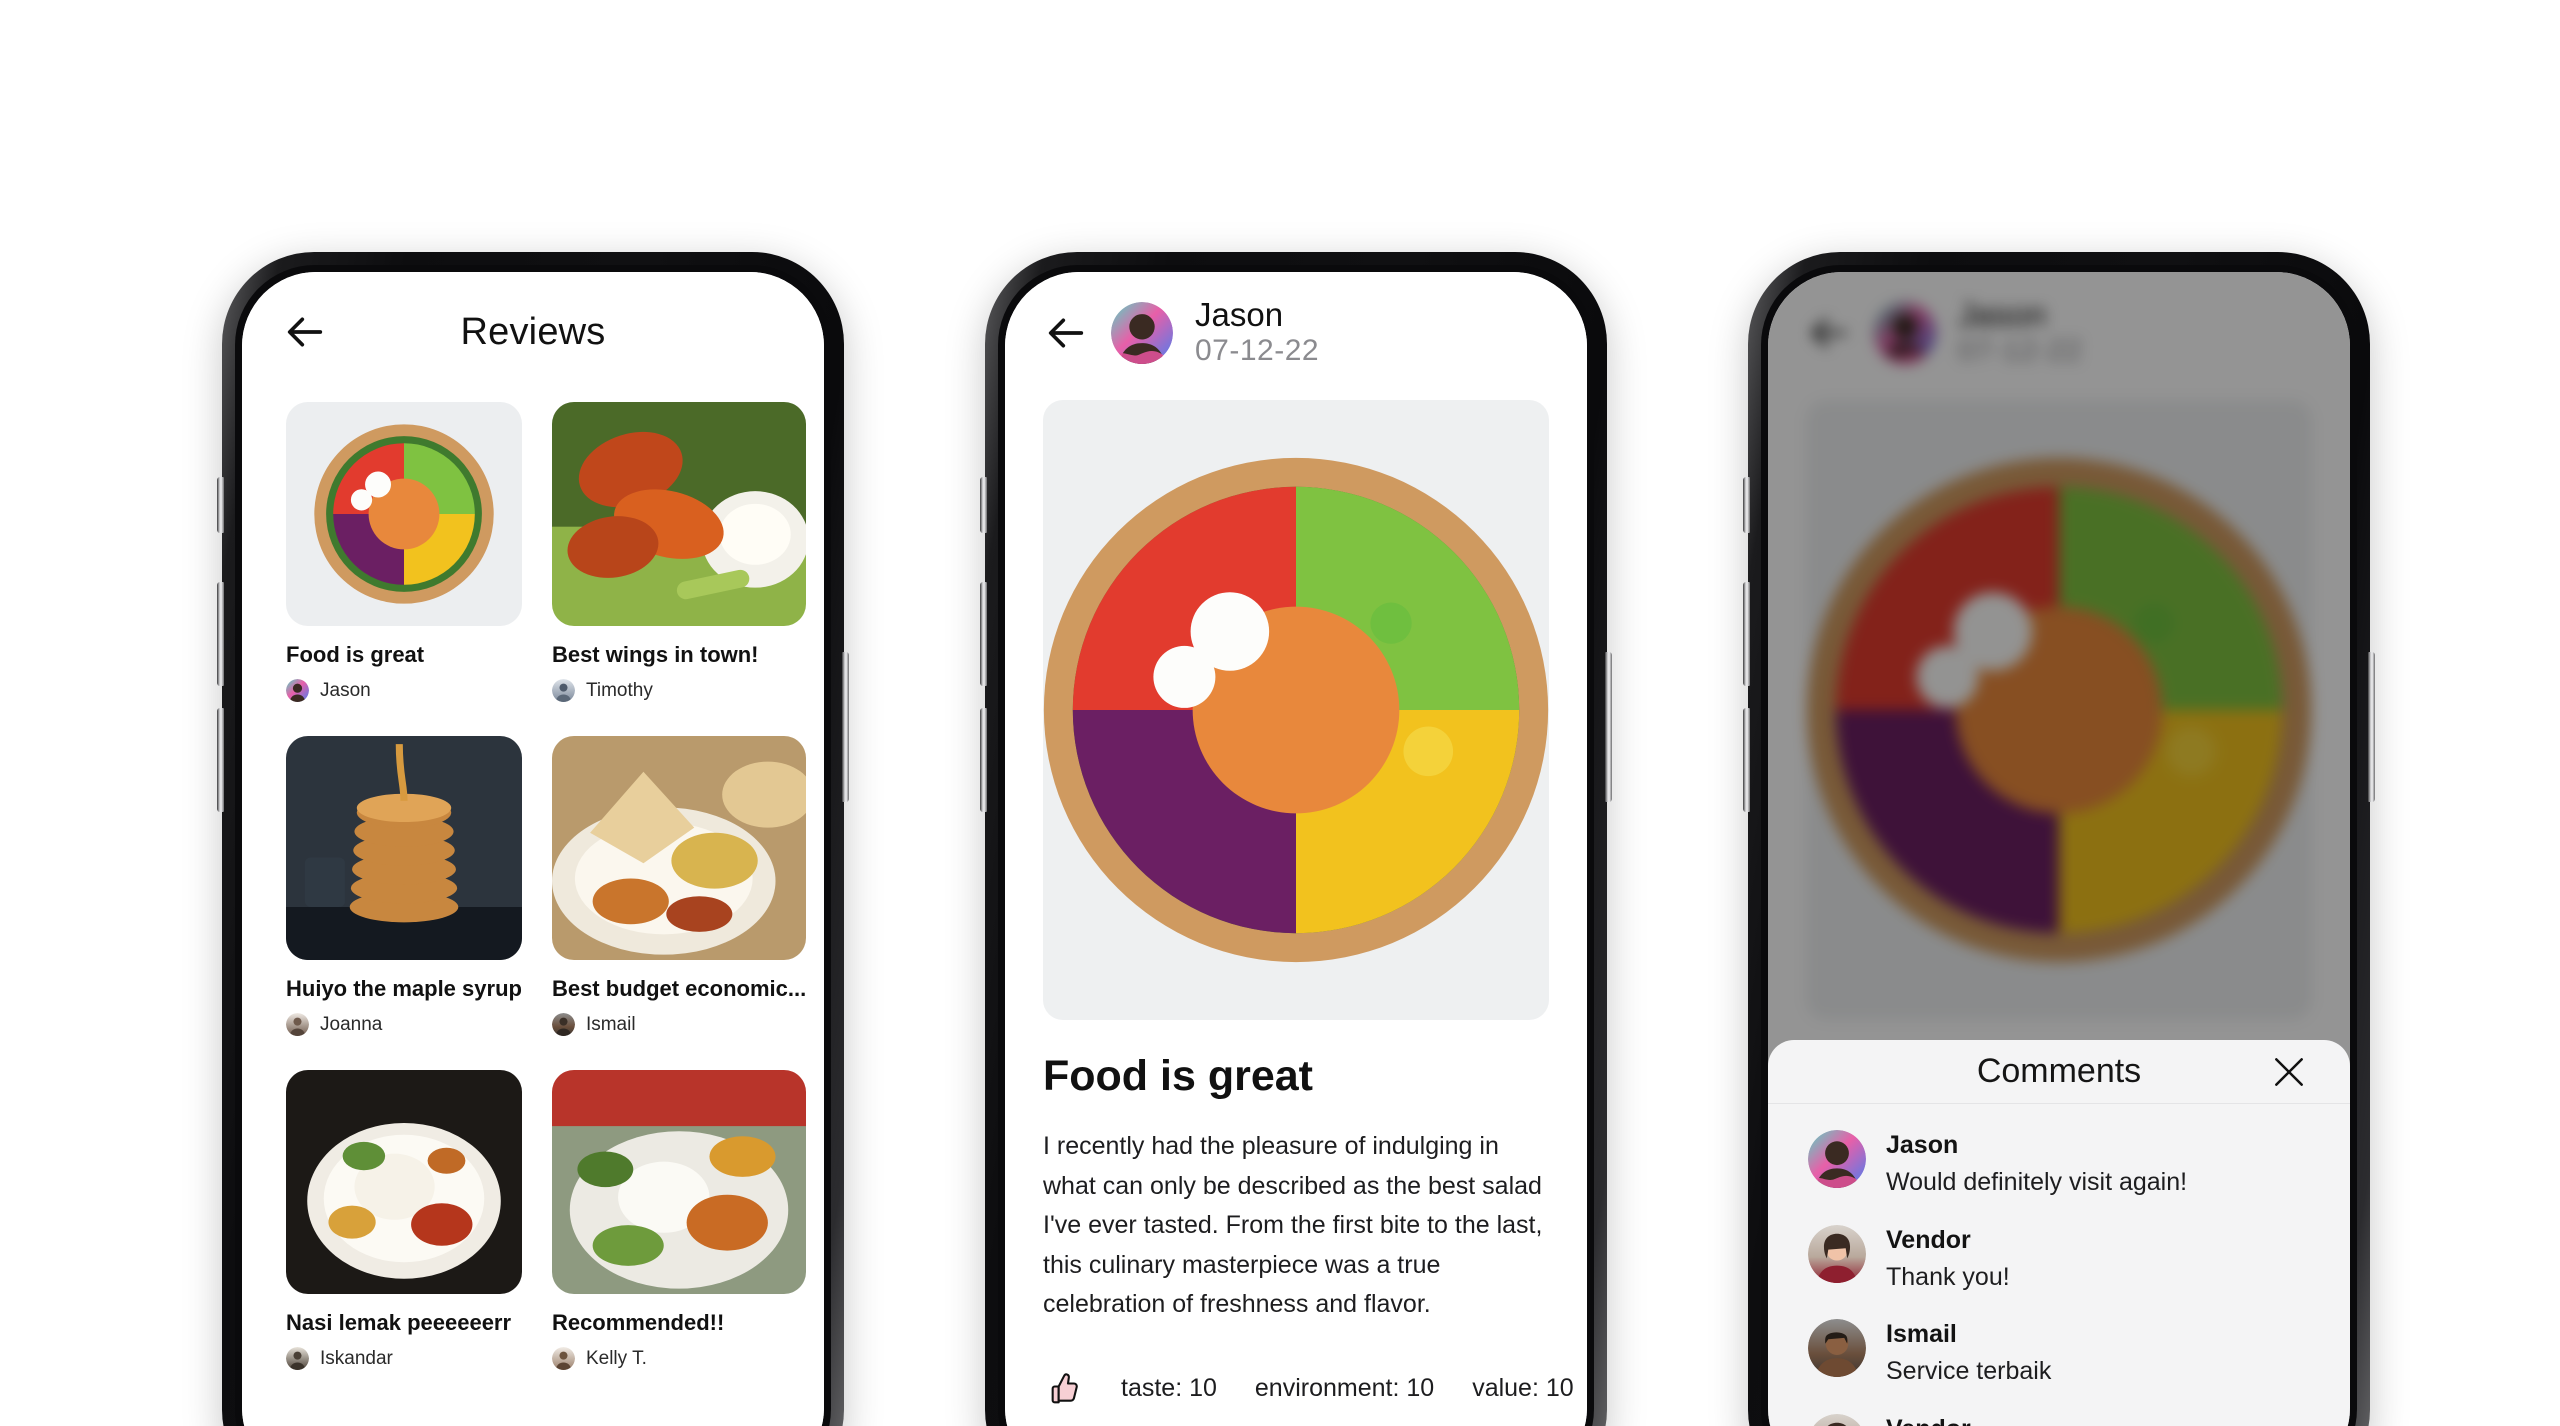  What do you see at coordinates (1063, 1389) in the screenshot?
I see `thumbs-up-icon` at bounding box center [1063, 1389].